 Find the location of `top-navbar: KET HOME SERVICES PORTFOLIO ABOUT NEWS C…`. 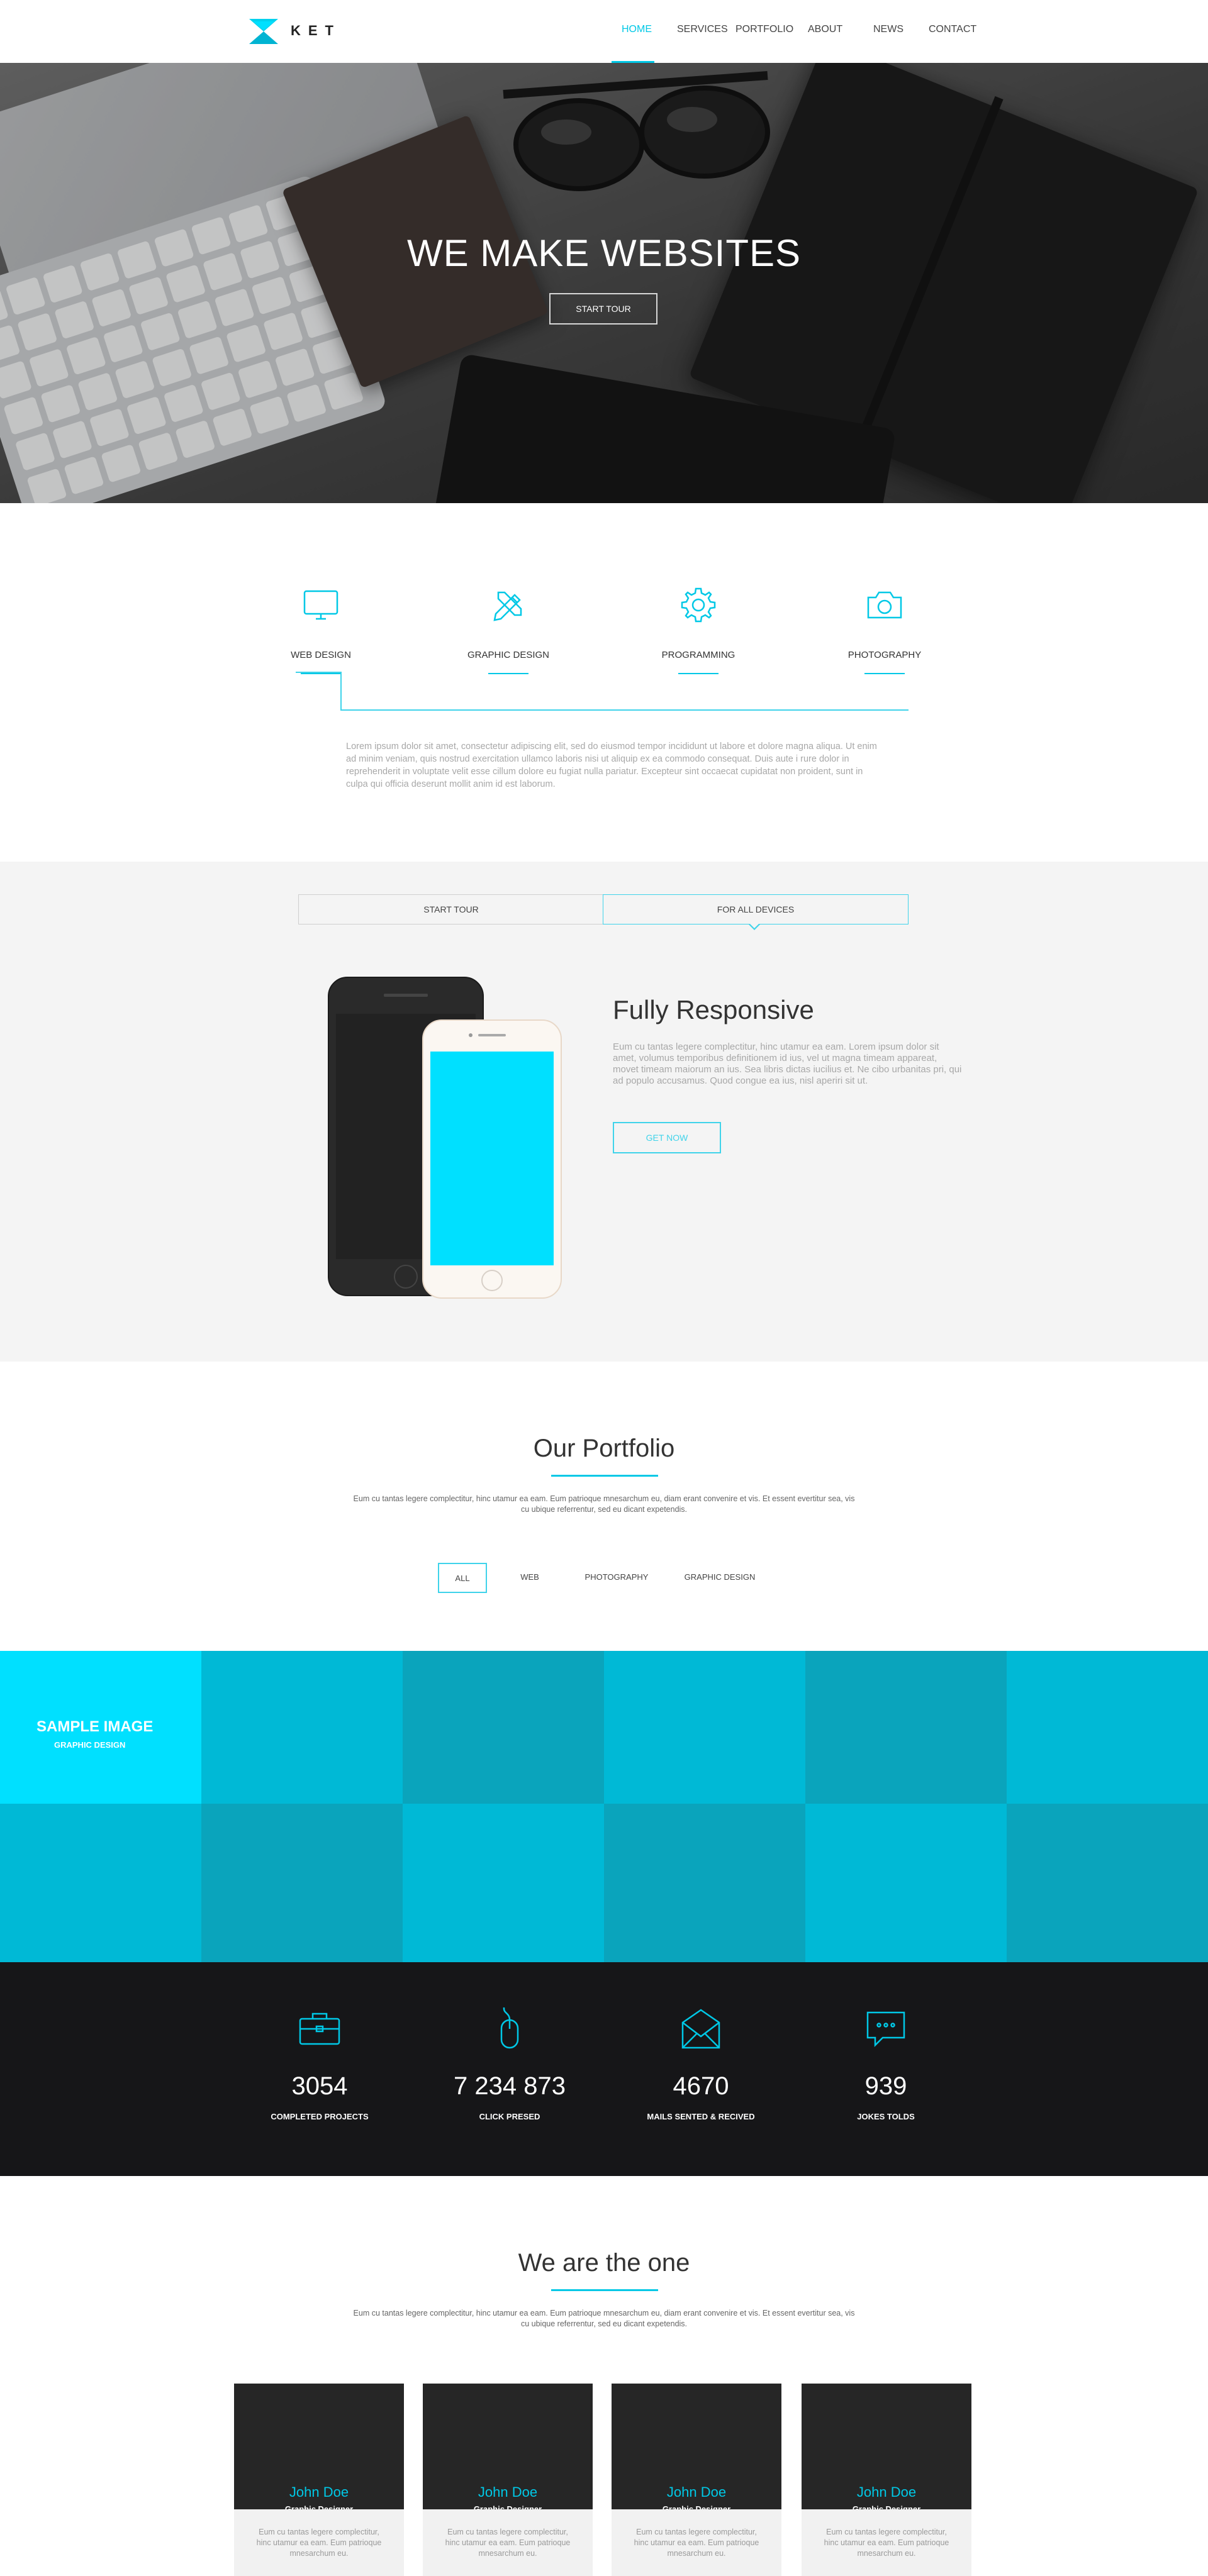

top-navbar: KET HOME SERVICES PORTFOLIO ABOUT NEWS C… is located at coordinates (604, 31).